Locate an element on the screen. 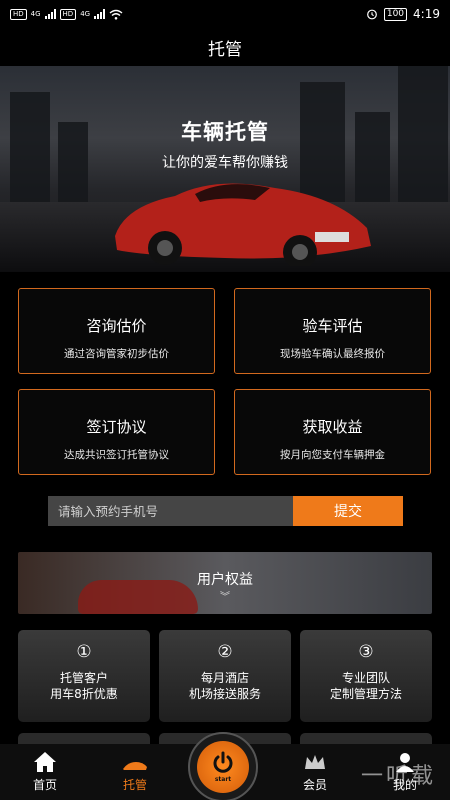  service-desc: 通过咨询管家初步估价 is located at coordinates (116, 354).